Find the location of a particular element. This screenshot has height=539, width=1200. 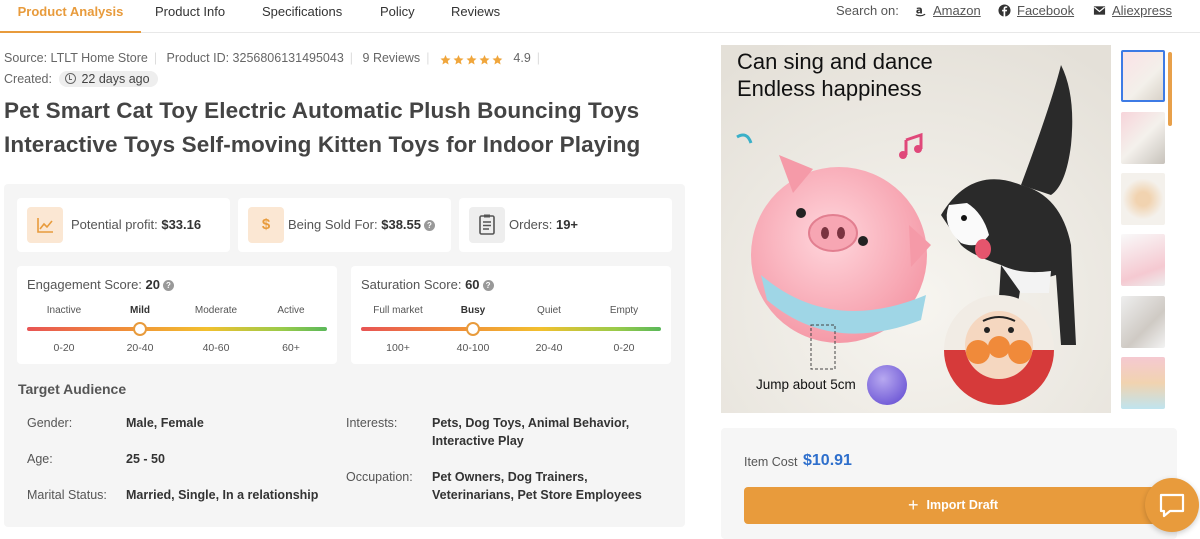

potential-profit-card: Potential profit: $33.16 is located at coordinates (123, 225).